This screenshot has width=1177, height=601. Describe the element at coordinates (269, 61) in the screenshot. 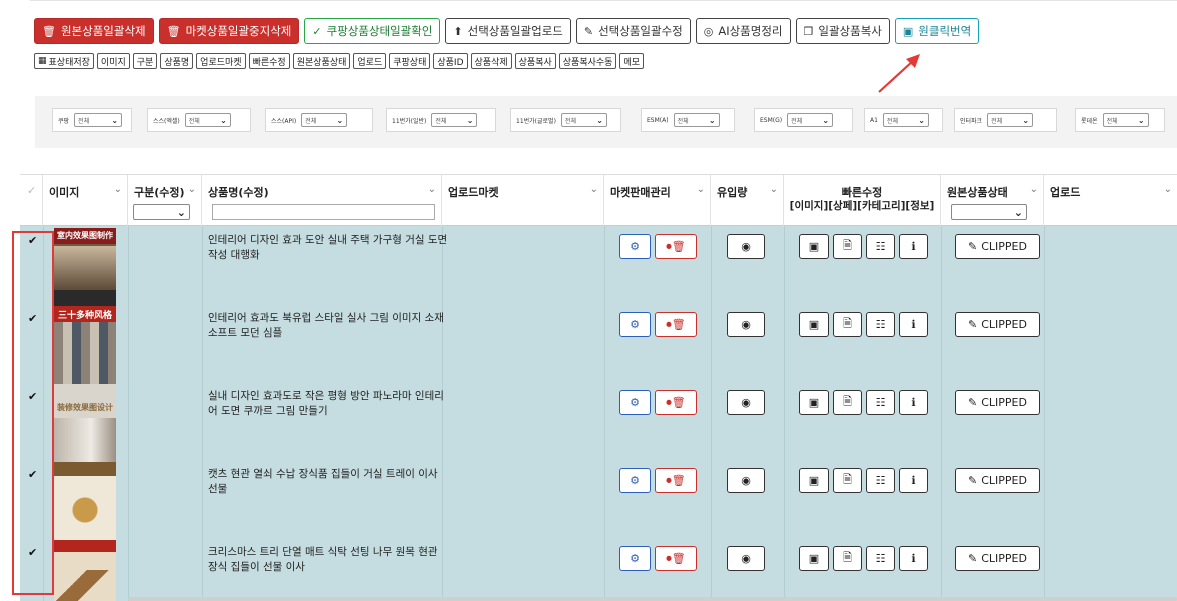

I see `column-toggle-quick-edit: 빠른수정` at that location.